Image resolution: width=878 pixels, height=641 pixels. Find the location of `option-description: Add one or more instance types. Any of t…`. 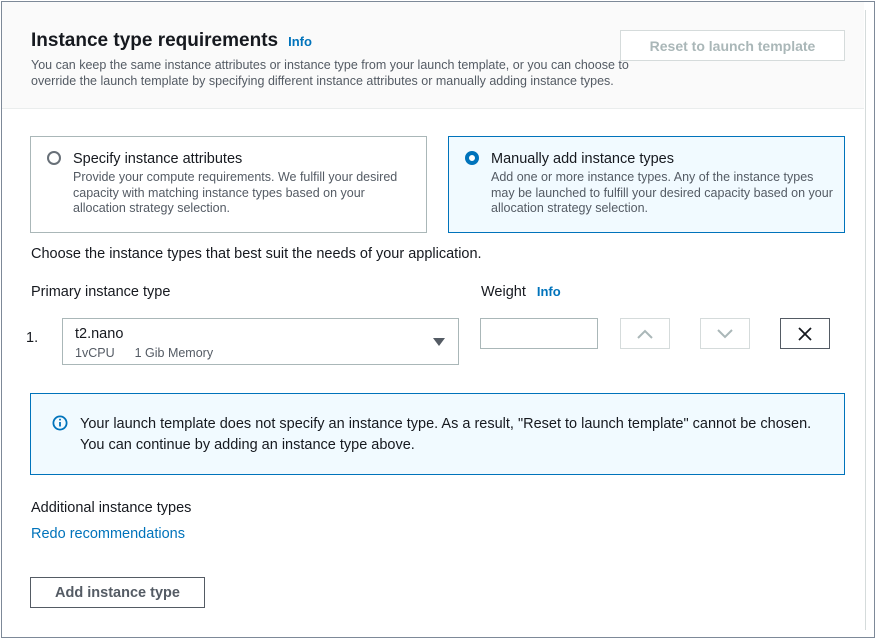

option-description: Add one or more instance types. Any of t… is located at coordinates (662, 192).